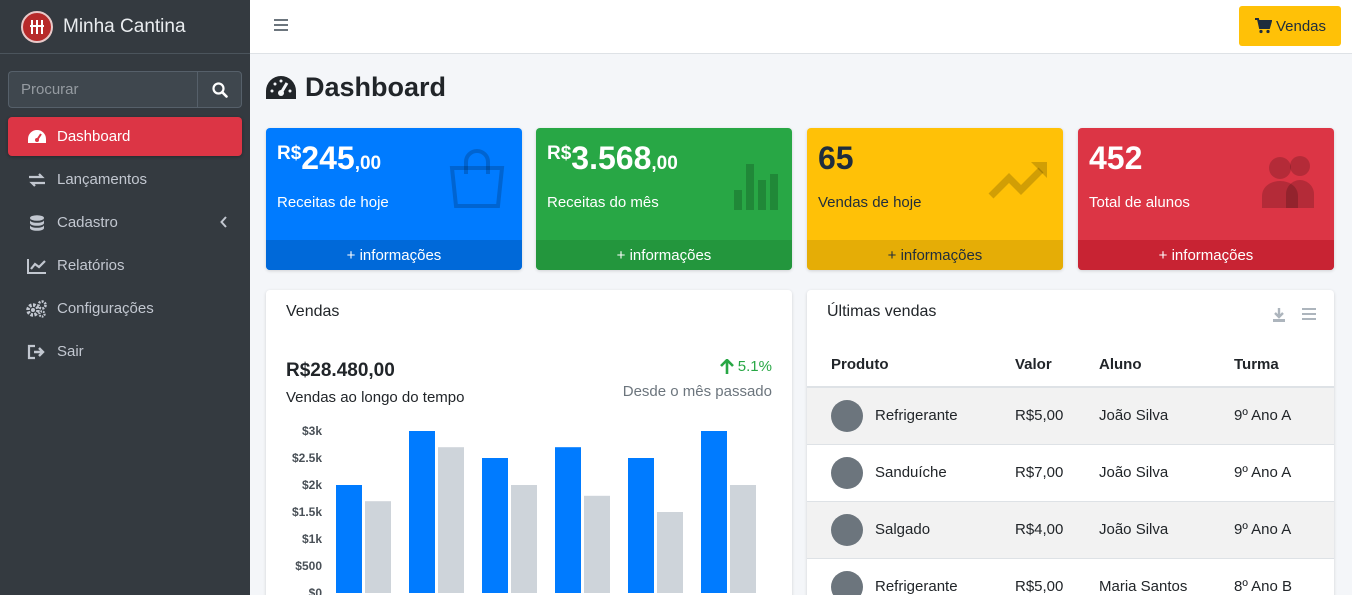 The height and width of the screenshot is (595, 1352). I want to click on download-icon, so click(1279, 315).